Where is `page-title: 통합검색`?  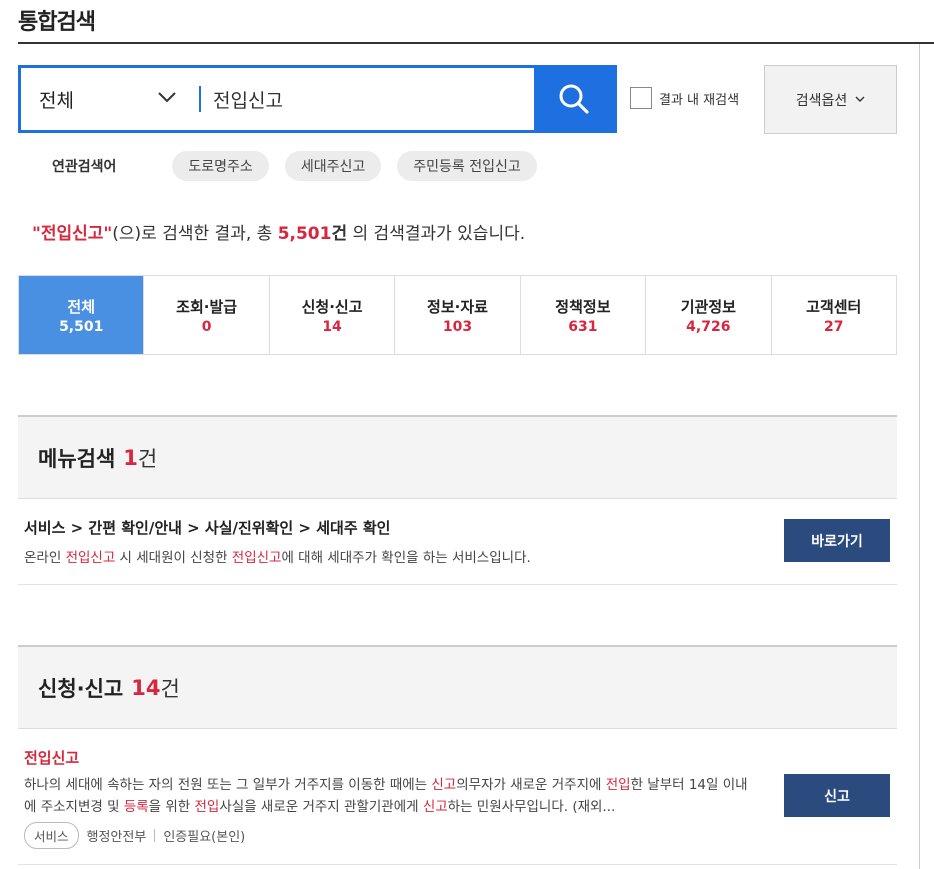 page-title: 통합검색 is located at coordinates (57, 22).